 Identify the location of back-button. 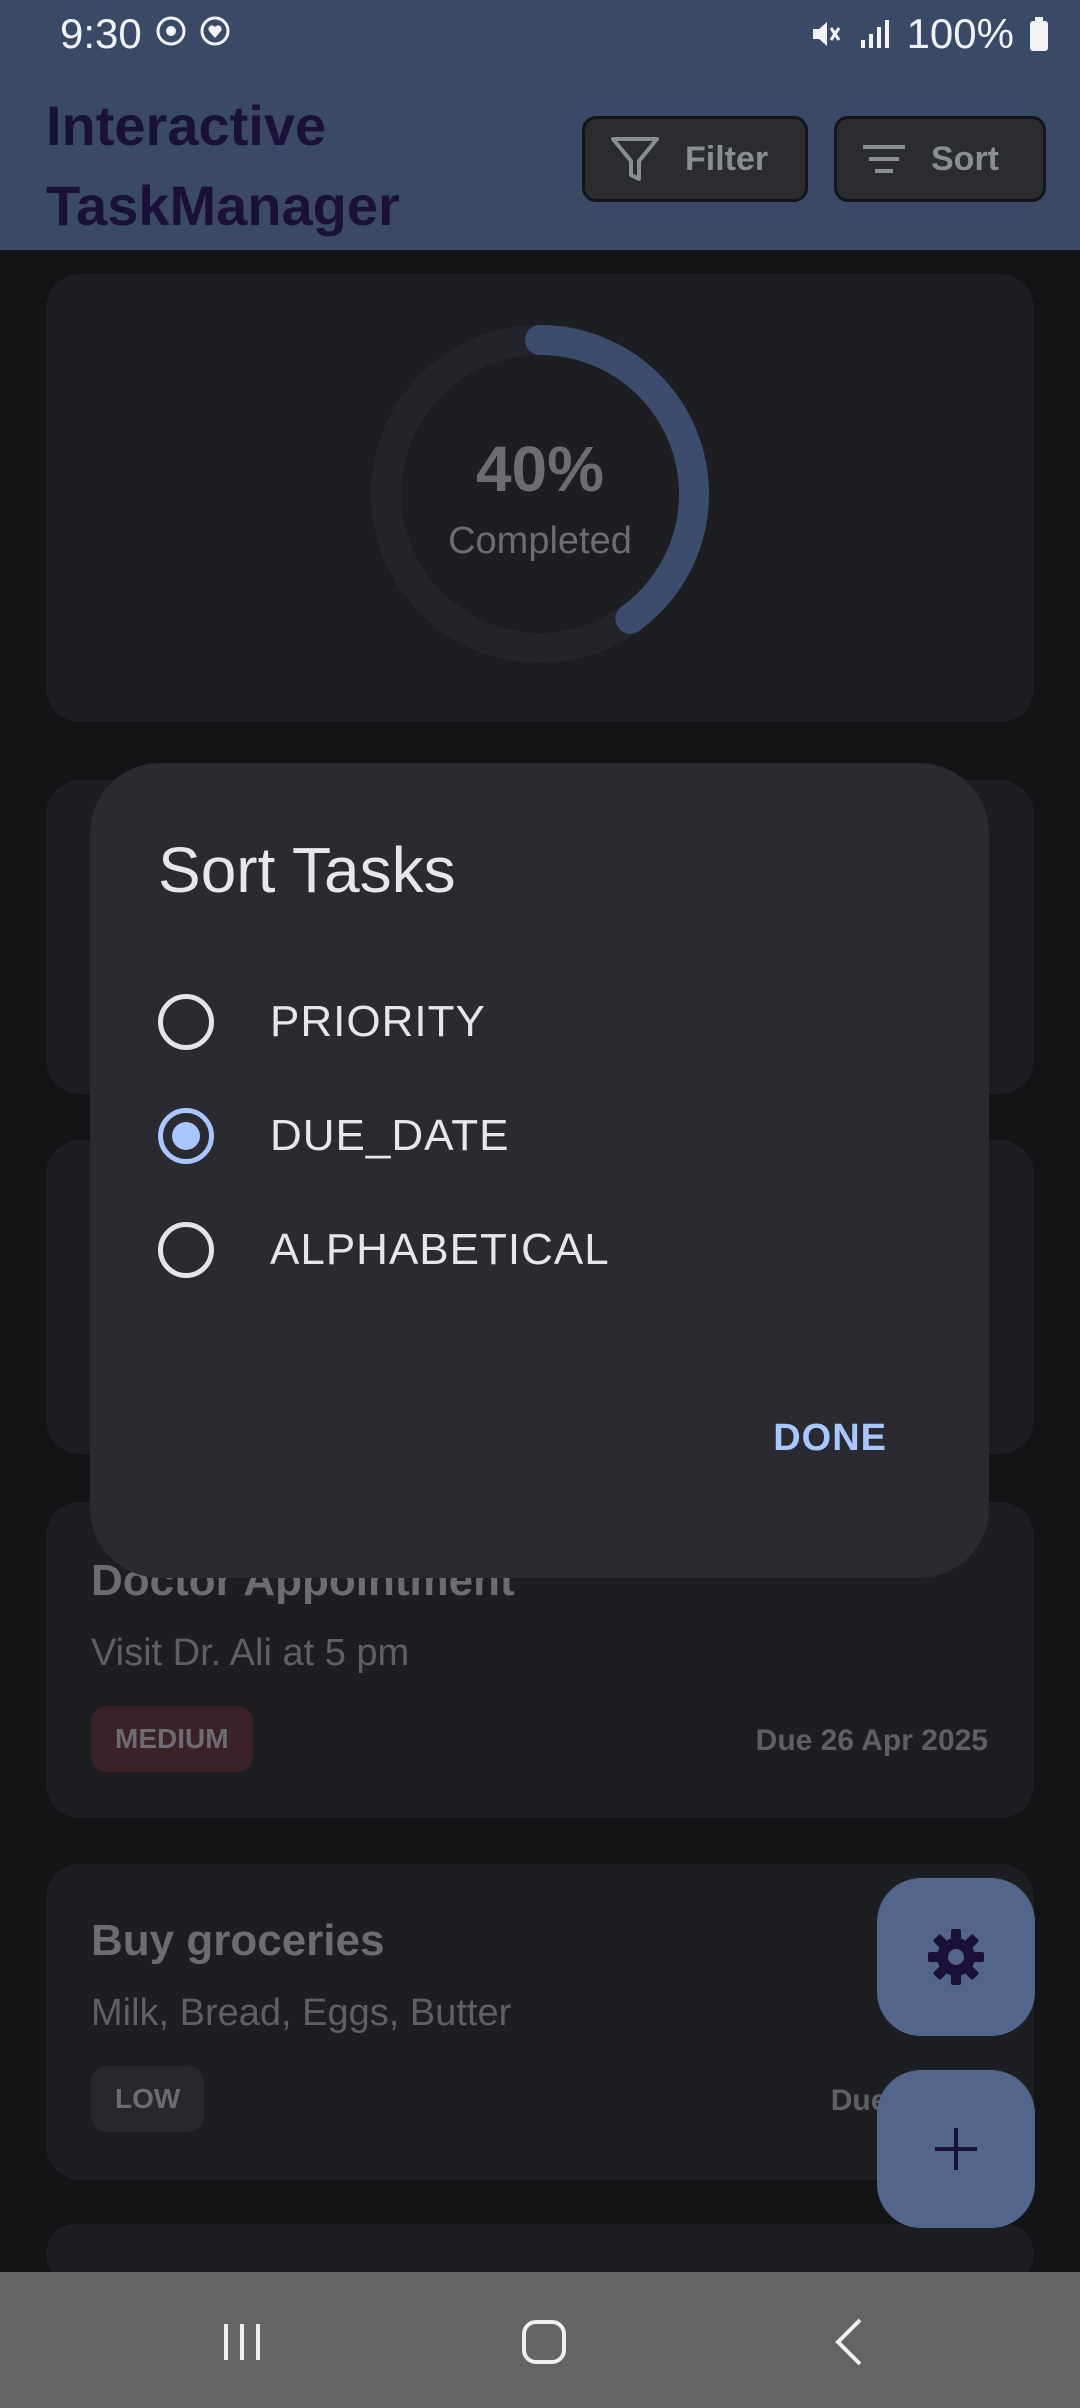
(850, 2342).